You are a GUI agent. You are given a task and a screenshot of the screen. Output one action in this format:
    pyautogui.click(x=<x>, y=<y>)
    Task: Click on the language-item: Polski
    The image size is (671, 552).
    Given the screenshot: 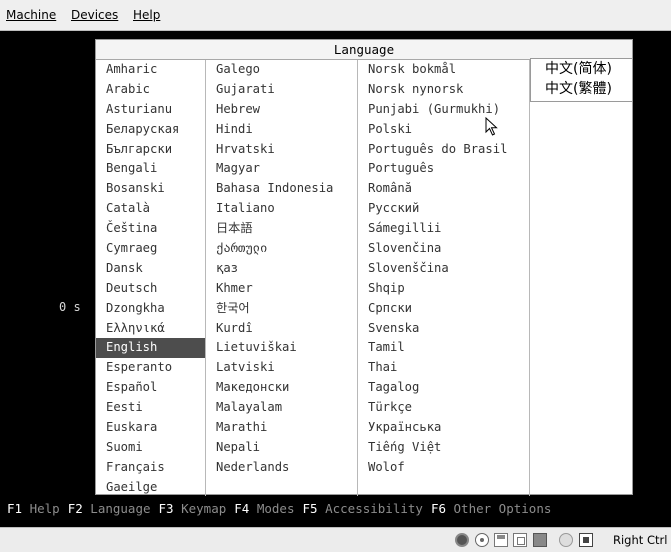 What is the action you would take?
    pyautogui.click(x=443, y=130)
    